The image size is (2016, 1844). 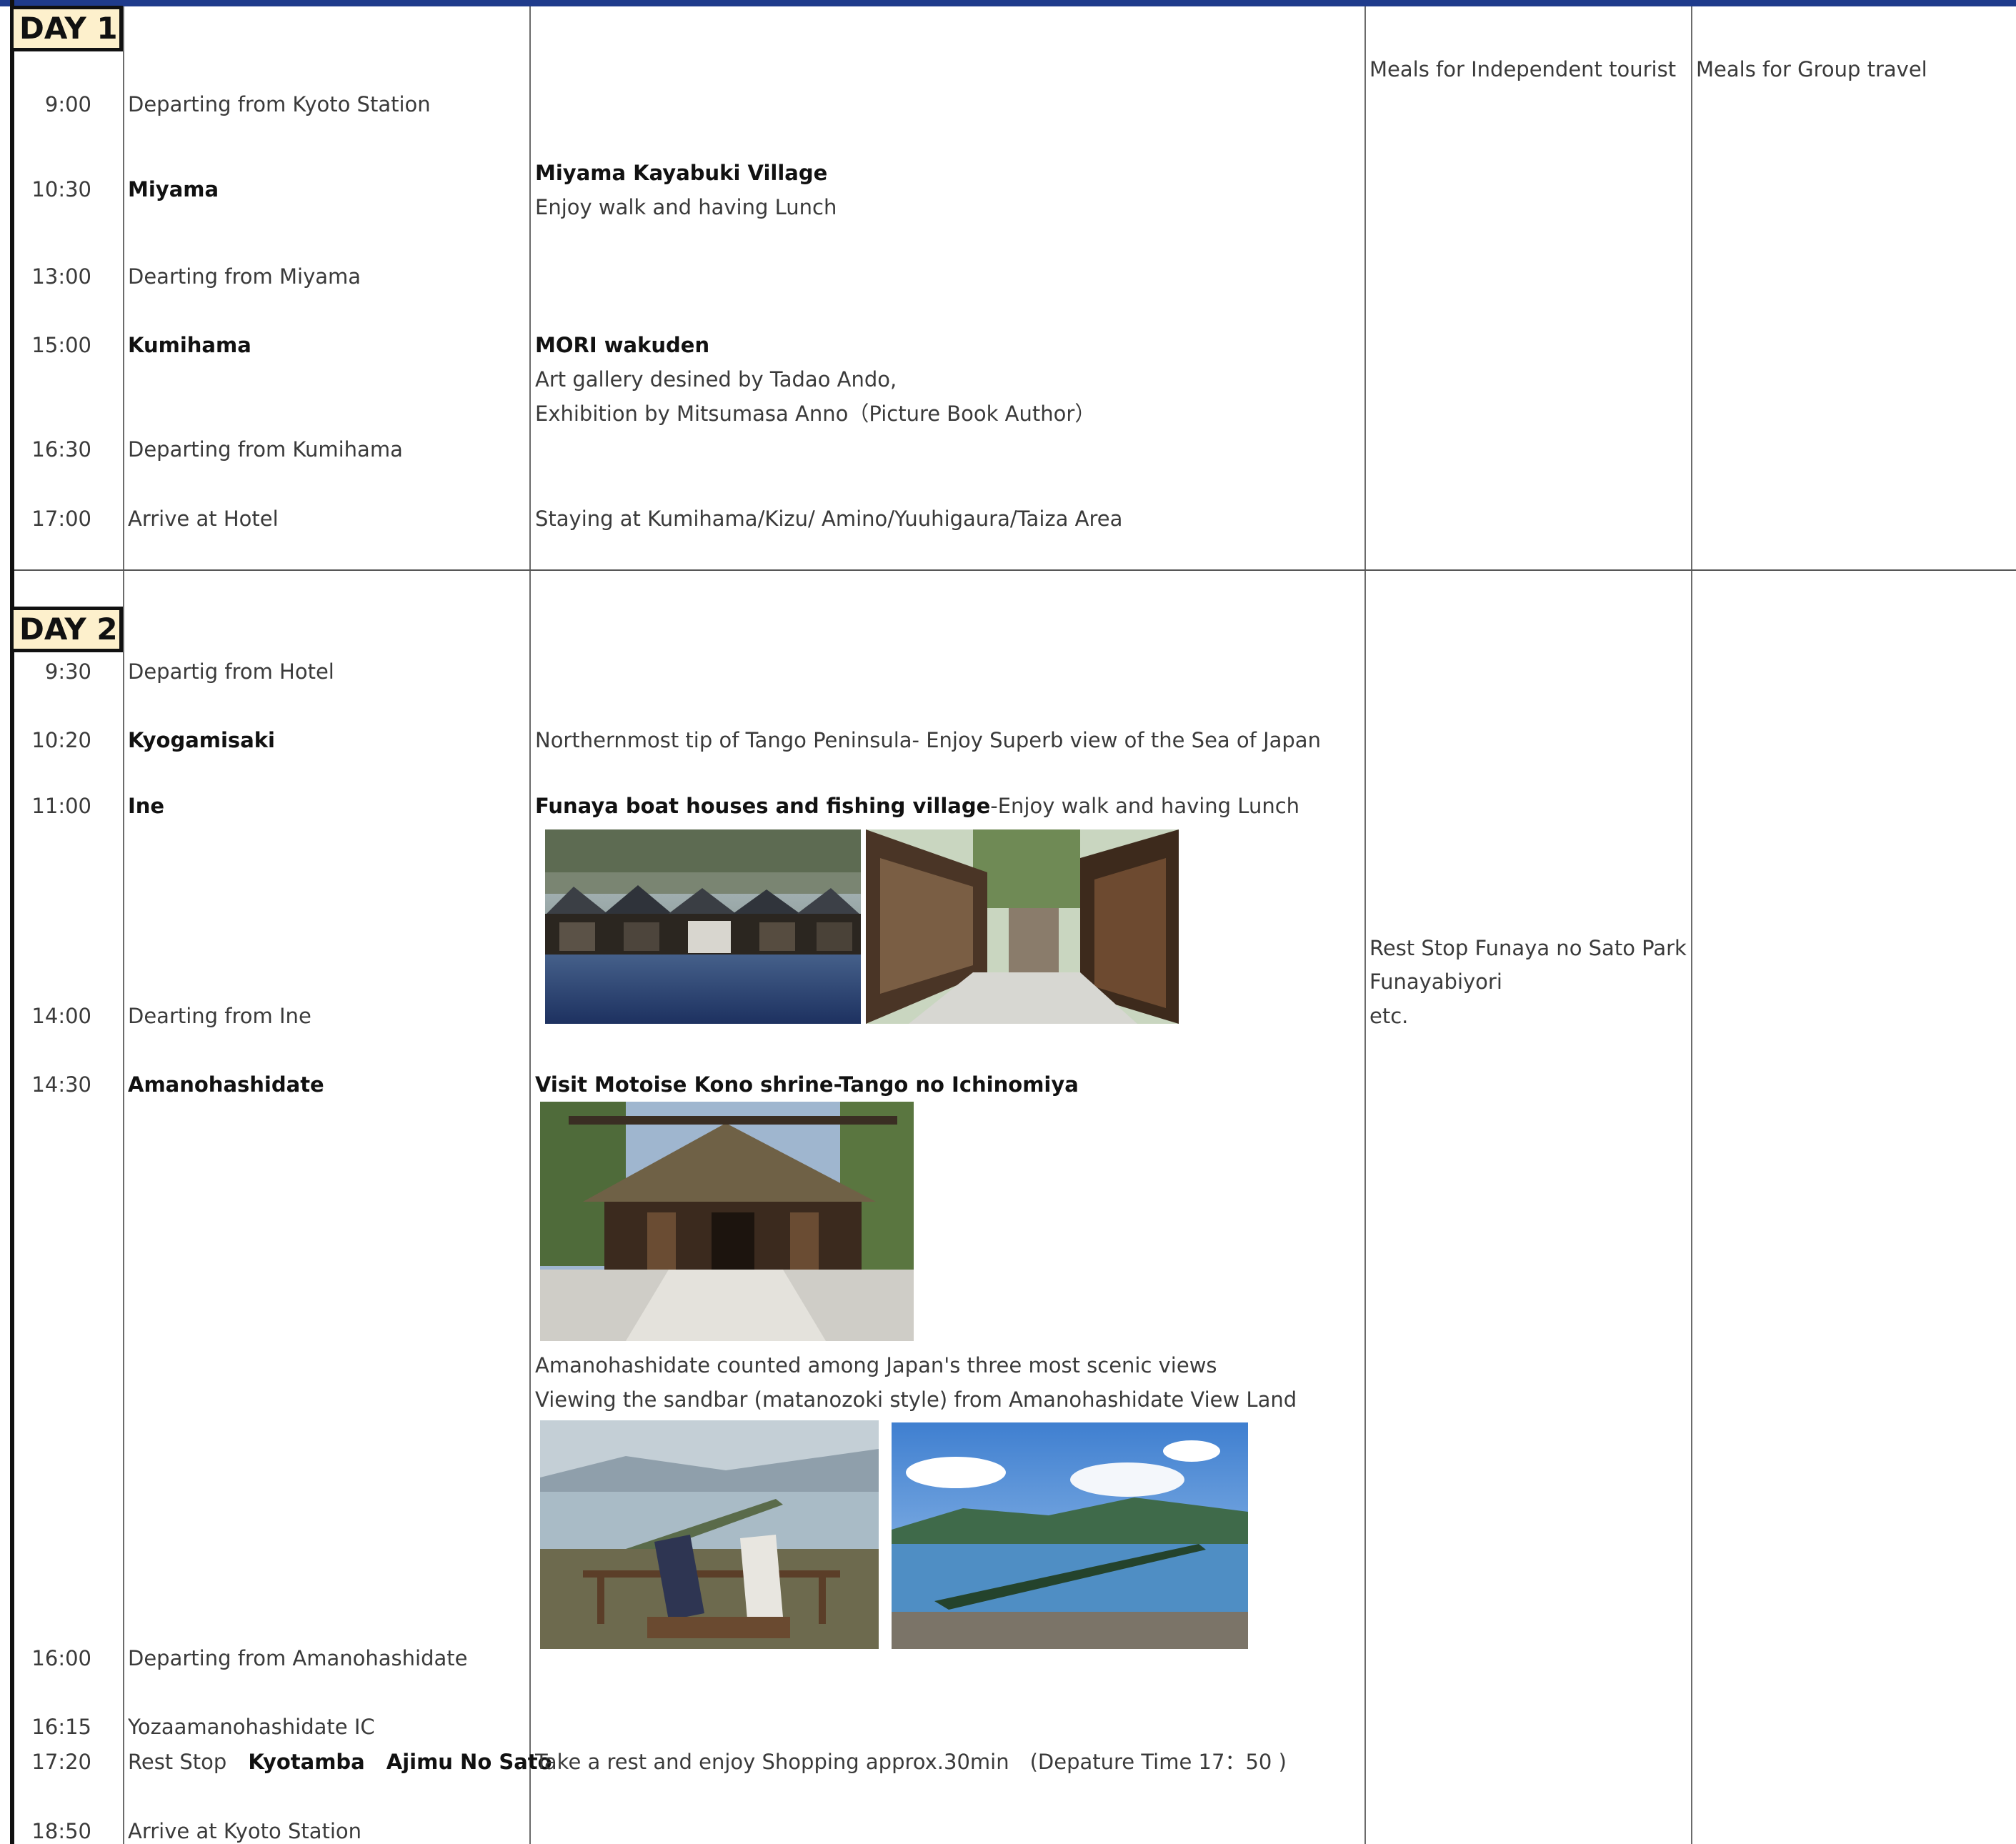 What do you see at coordinates (201, 740) in the screenshot?
I see `day2-place-2: Kyogamisaki` at bounding box center [201, 740].